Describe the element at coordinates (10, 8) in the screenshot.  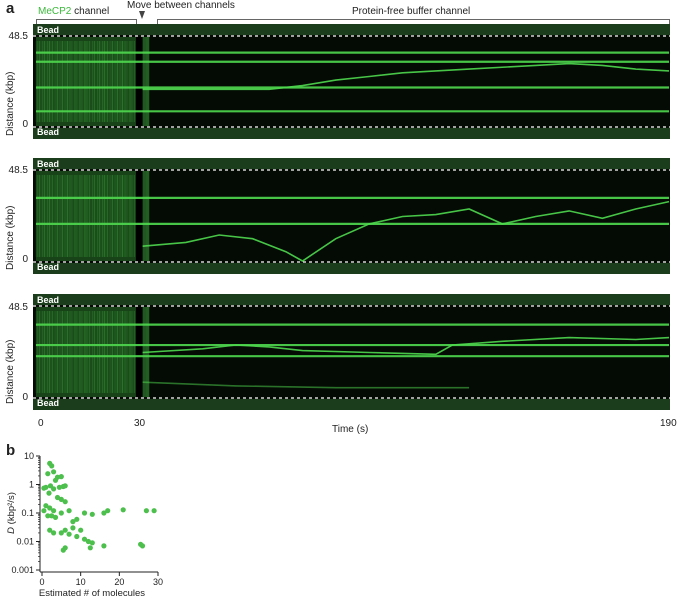
I see `panel-a-letter: a` at that location.